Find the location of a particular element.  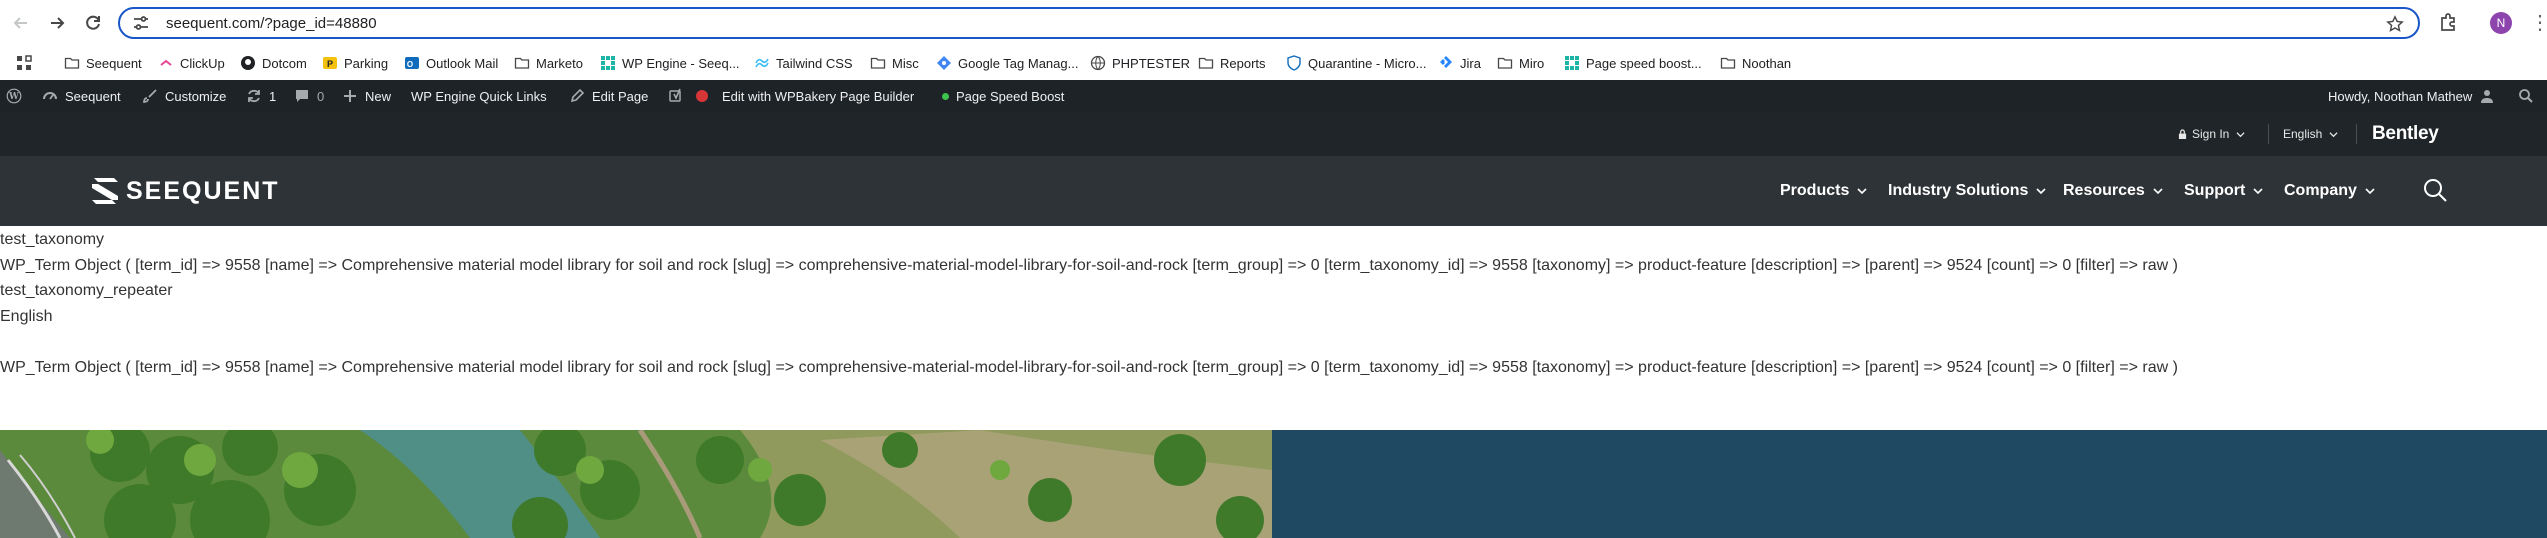

forward-button is located at coordinates (57, 23).